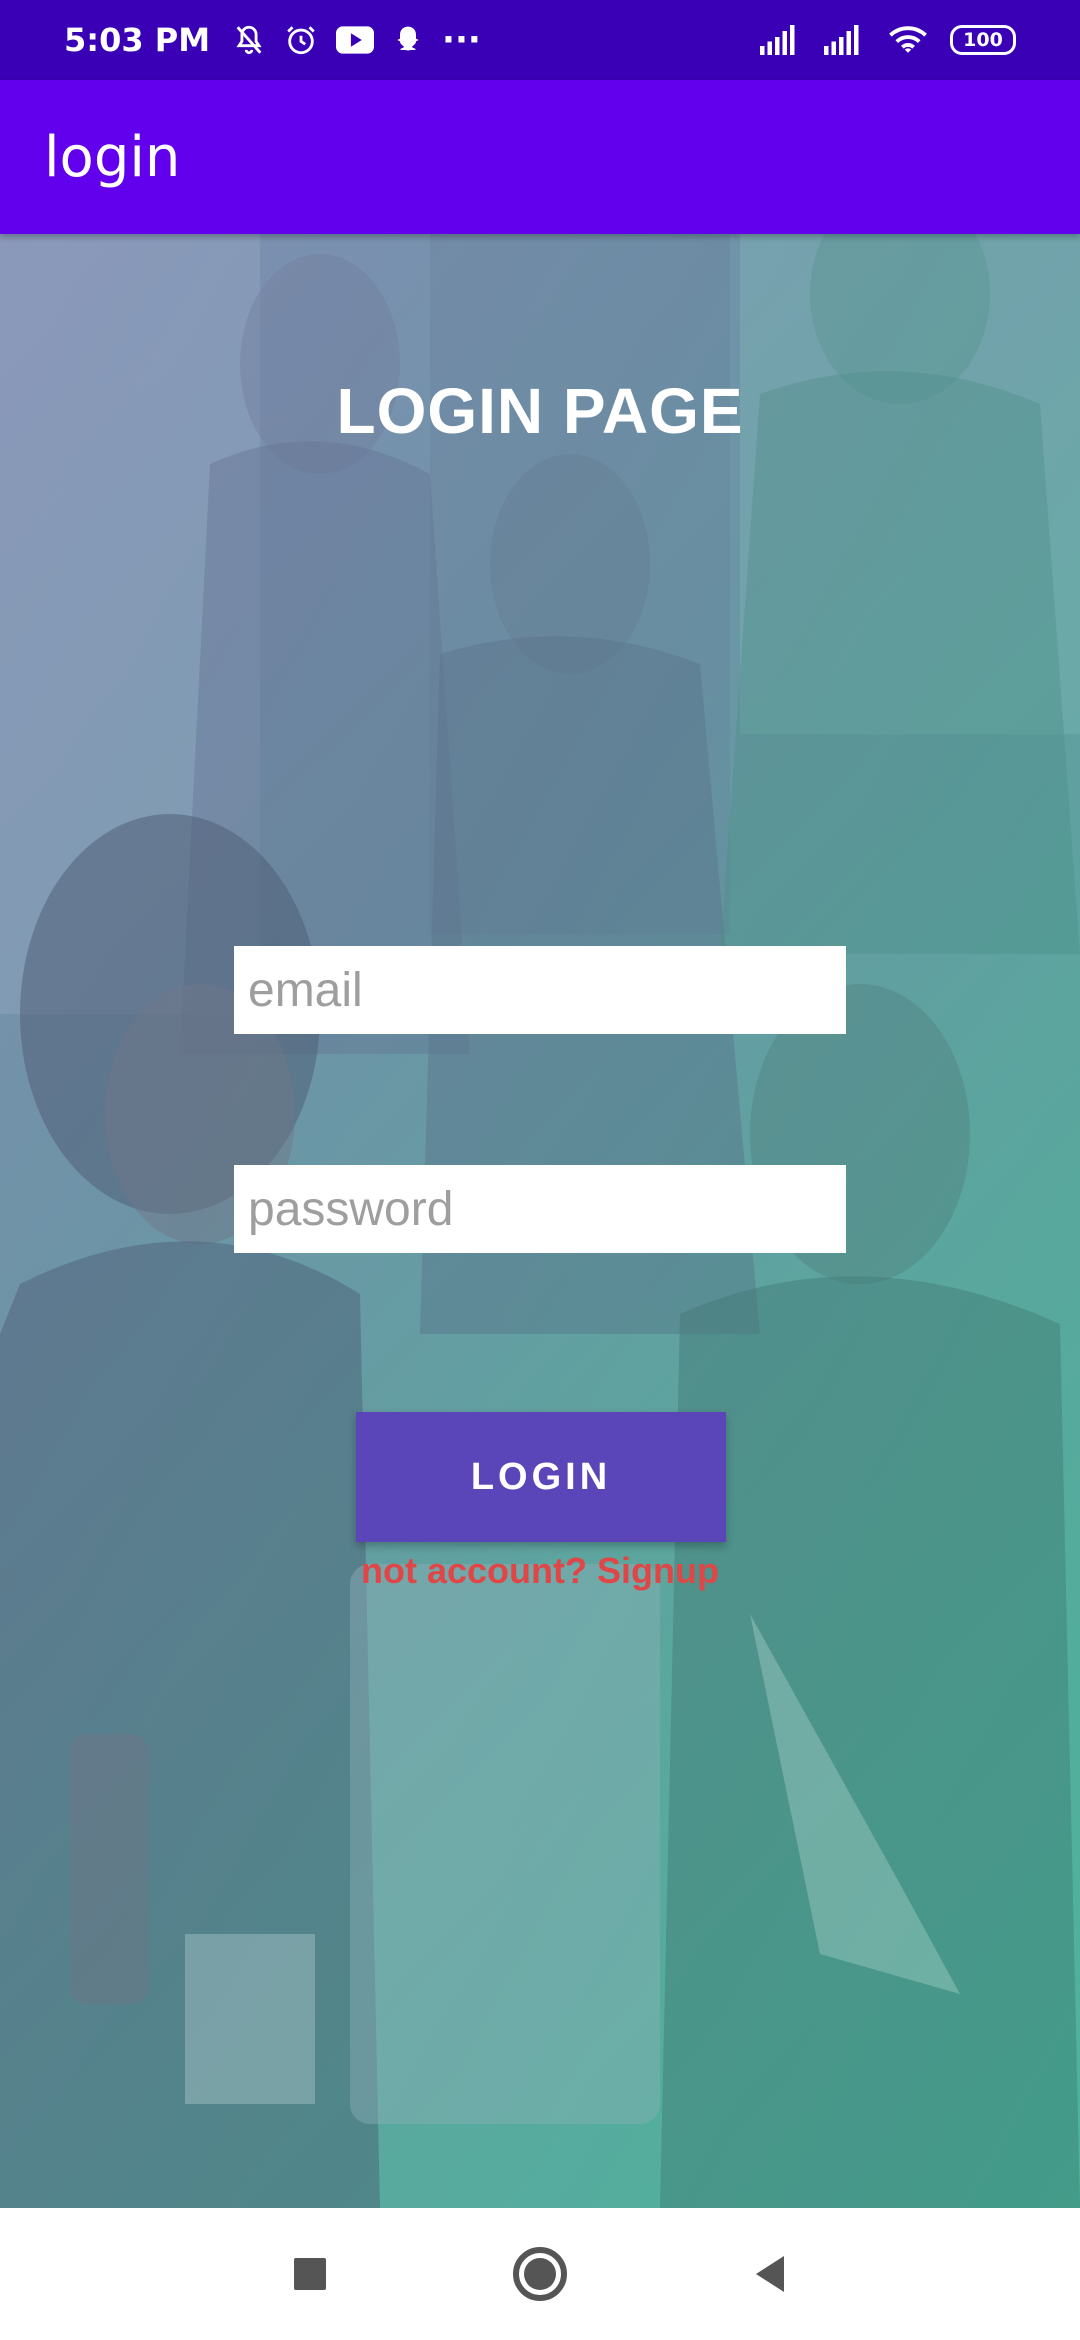  I want to click on youtube-icon, so click(355, 40).